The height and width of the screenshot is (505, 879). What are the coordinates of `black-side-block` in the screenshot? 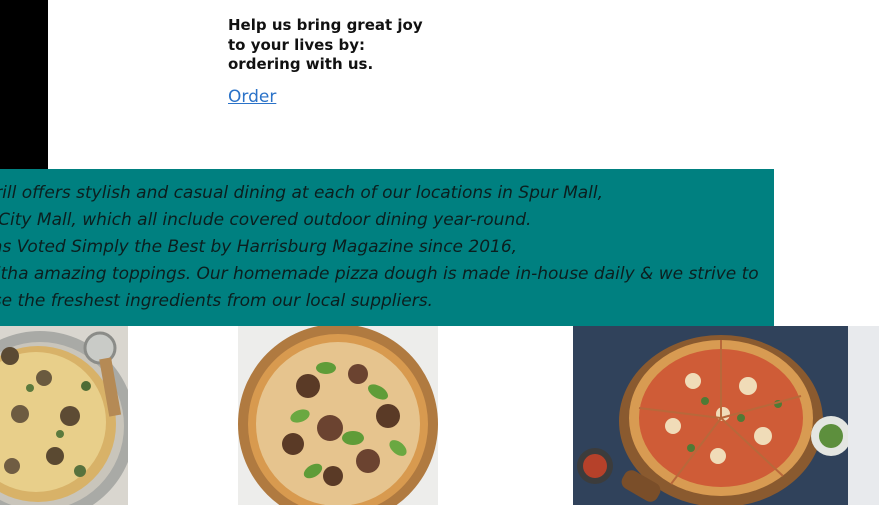 It's located at (24, 84).